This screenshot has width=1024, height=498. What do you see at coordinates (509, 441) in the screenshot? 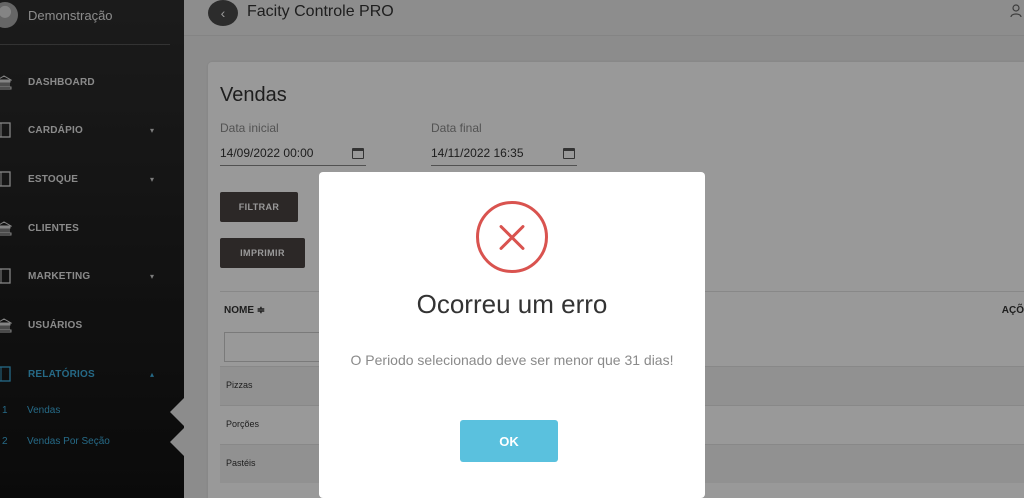
I see `ok-button: OK` at bounding box center [509, 441].